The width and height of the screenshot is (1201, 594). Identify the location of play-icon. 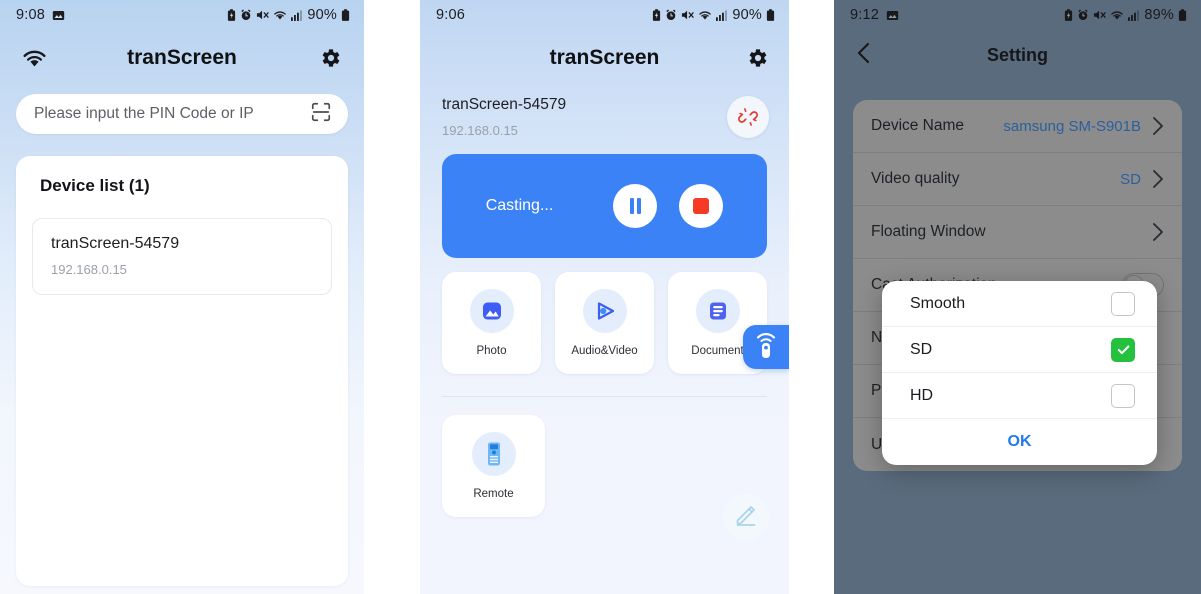
(604, 311).